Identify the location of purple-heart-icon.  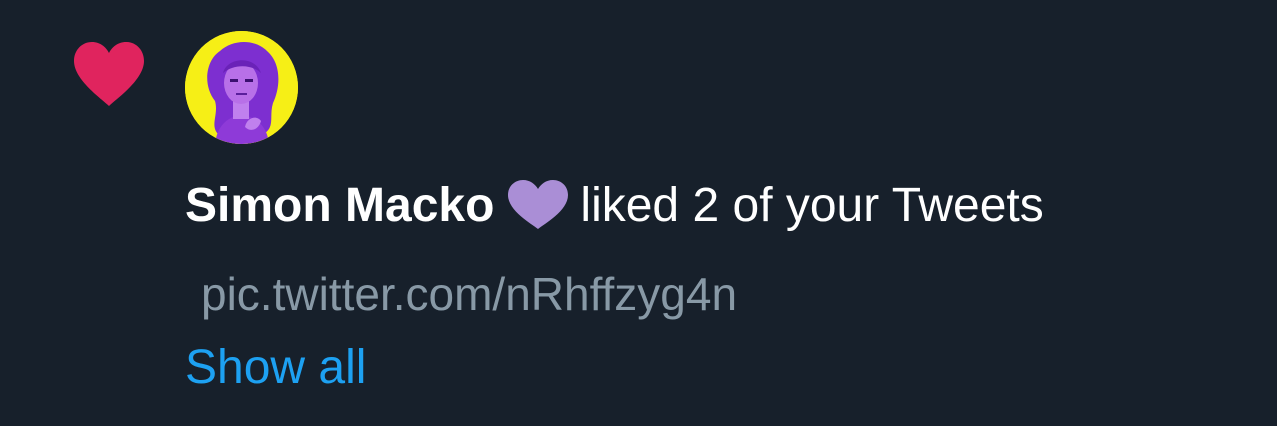
(538, 205).